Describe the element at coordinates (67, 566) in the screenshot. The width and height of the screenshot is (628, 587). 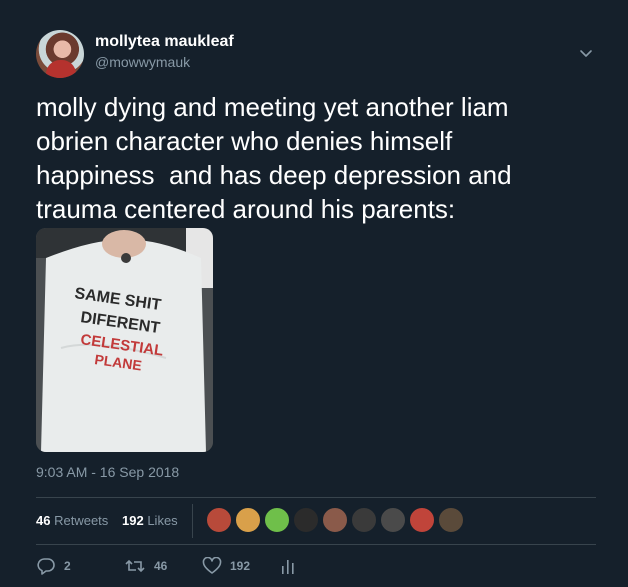
I see `reply-count: 2` at that location.